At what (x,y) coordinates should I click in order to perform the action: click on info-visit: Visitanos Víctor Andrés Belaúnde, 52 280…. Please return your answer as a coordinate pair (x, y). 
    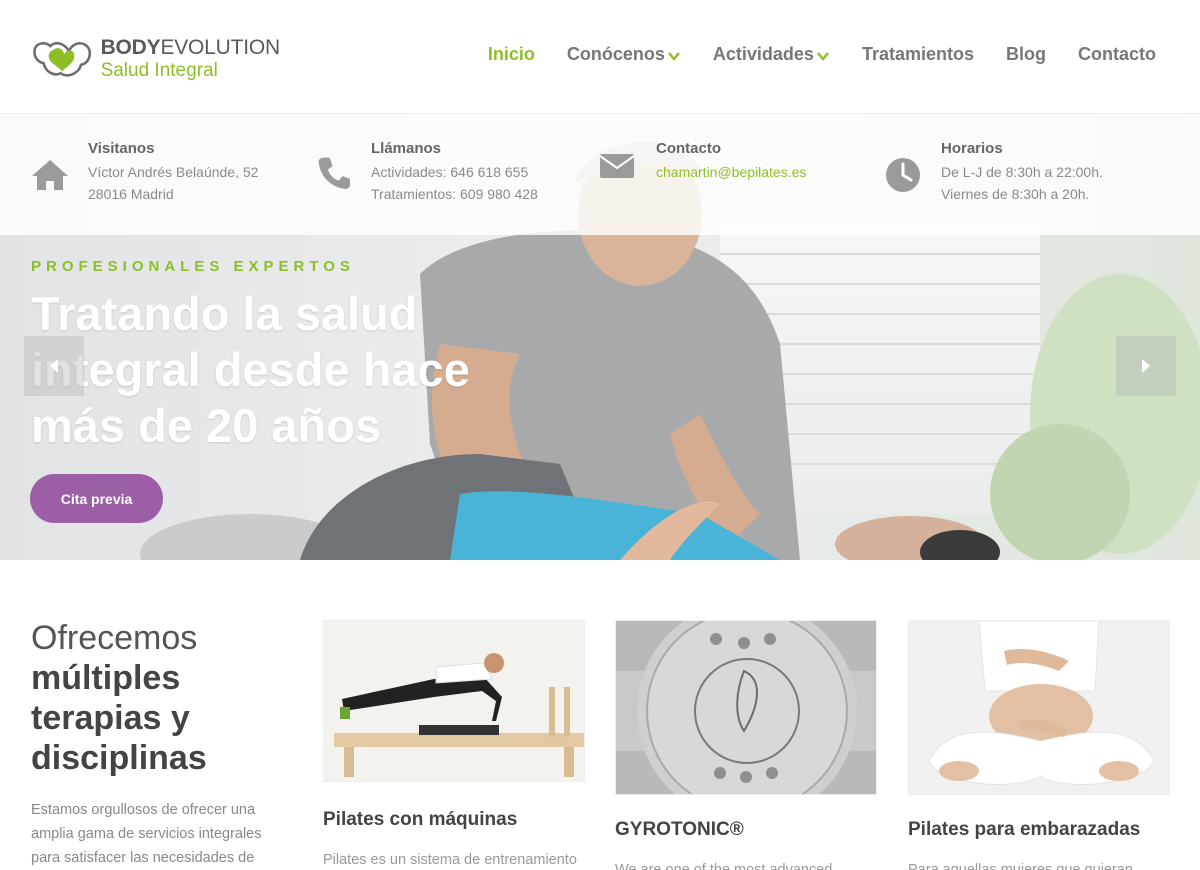
    Looking at the image, I should click on (144, 172).